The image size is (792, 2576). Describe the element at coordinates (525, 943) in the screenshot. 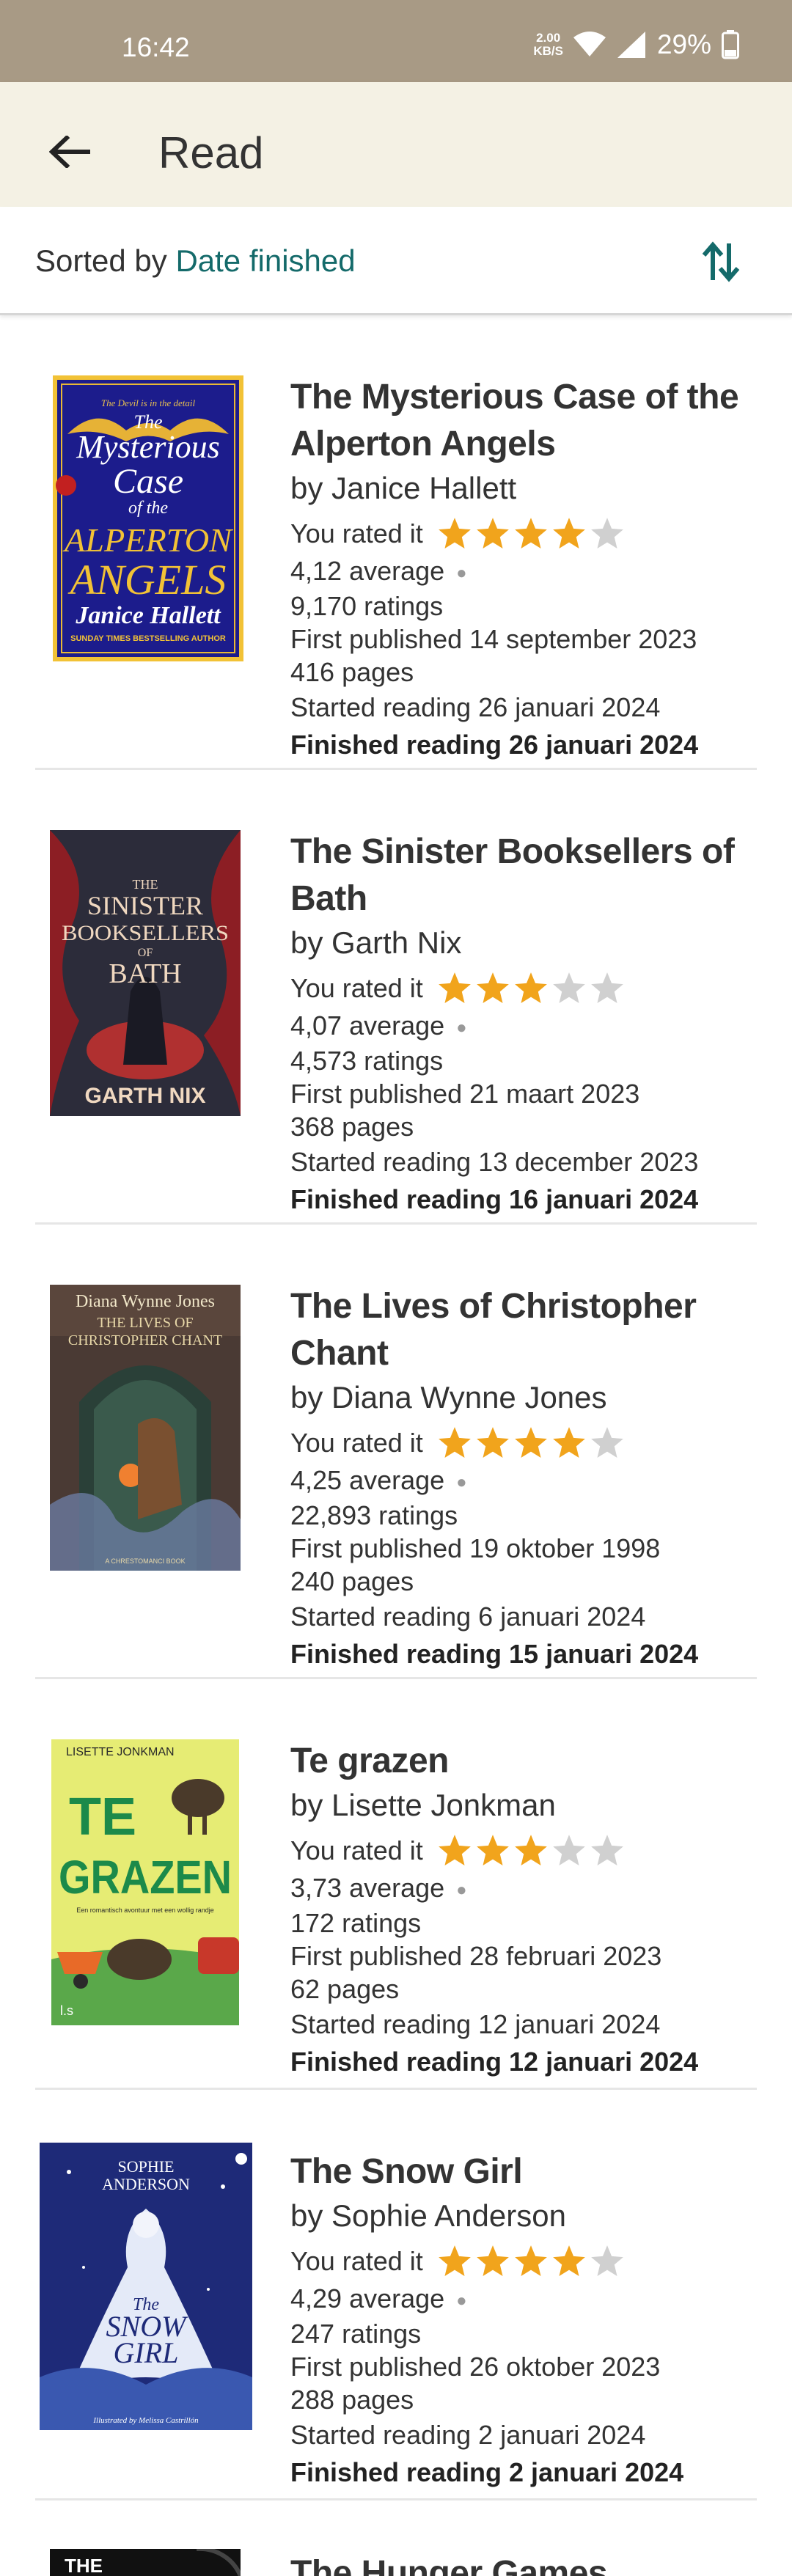

I see `book-author: by Garth Nix` at that location.